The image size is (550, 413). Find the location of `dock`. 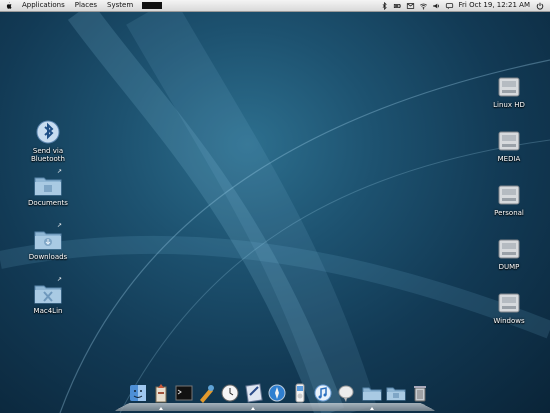

dock is located at coordinates (278, 397).